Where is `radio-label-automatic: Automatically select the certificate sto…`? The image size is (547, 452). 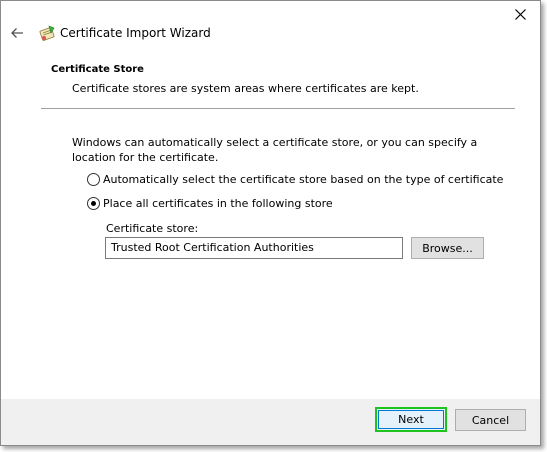 radio-label-automatic: Automatically select the certificate sto… is located at coordinates (303, 179).